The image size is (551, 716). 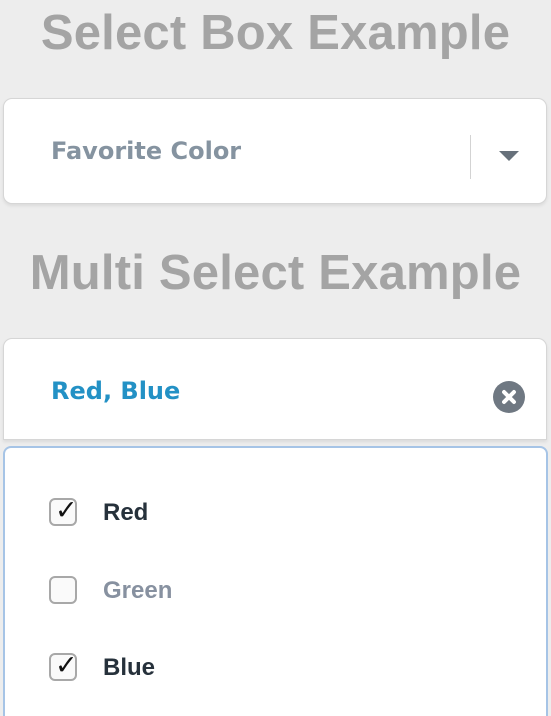 I want to click on select-divider, so click(x=470, y=157).